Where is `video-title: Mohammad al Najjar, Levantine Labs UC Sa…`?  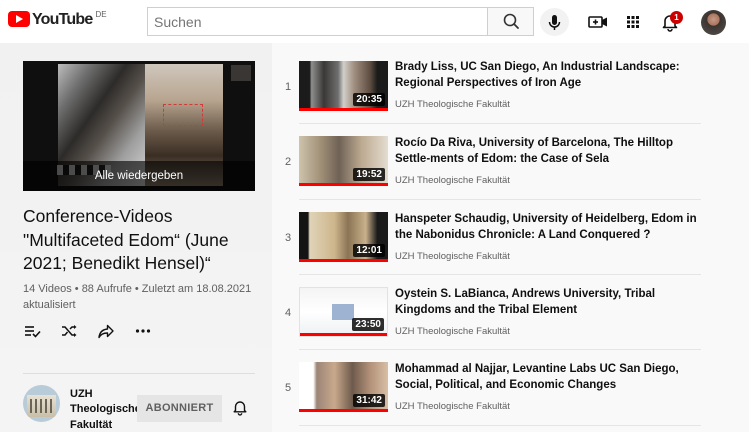 video-title: Mohammad al Najjar, Levantine Labs UC Sa… is located at coordinates (550, 377).